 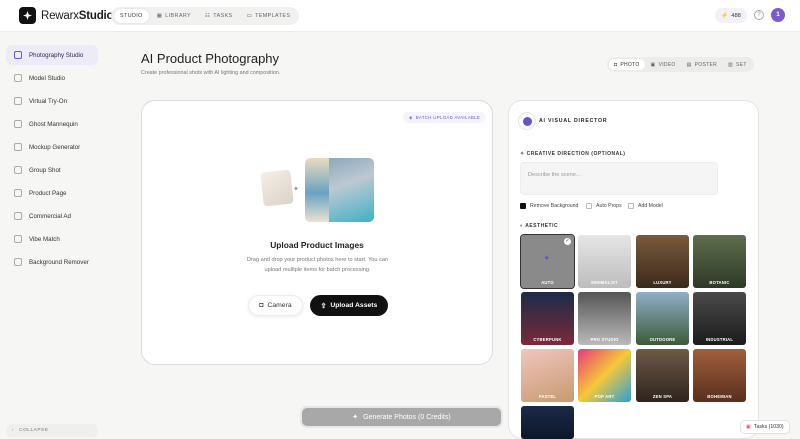 I want to click on shirt-icon, so click(x=18, y=101).